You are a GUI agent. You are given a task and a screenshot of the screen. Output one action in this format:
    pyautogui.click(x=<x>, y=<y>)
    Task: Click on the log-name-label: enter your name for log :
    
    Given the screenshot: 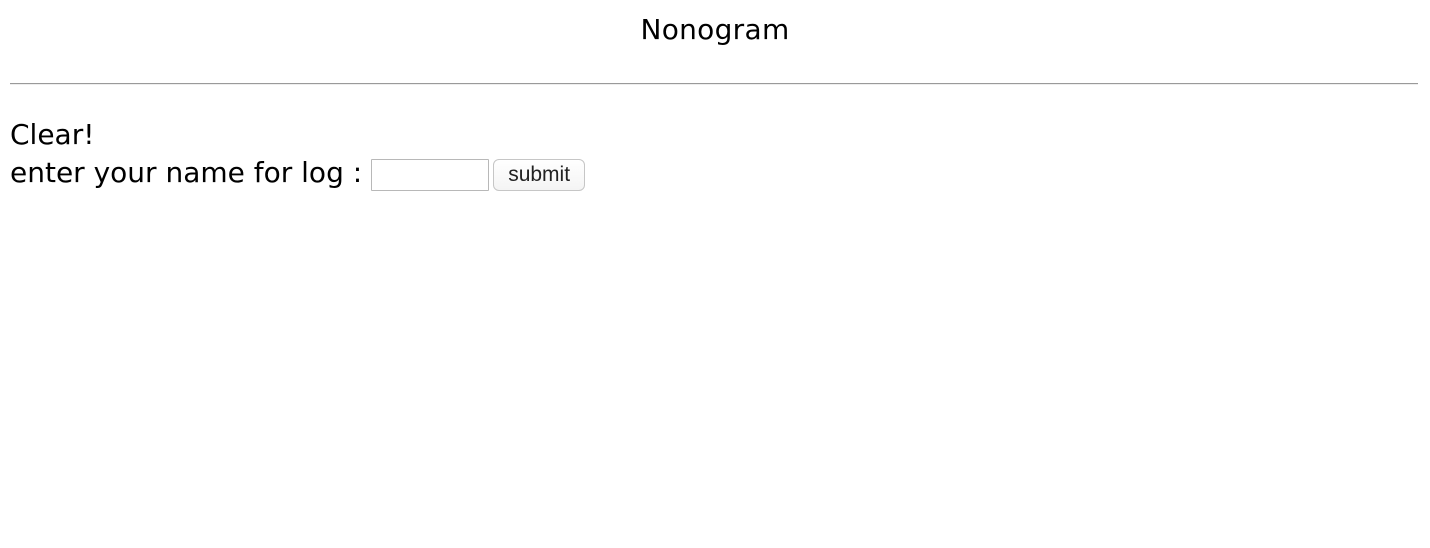 What is the action you would take?
    pyautogui.click(x=186, y=172)
    